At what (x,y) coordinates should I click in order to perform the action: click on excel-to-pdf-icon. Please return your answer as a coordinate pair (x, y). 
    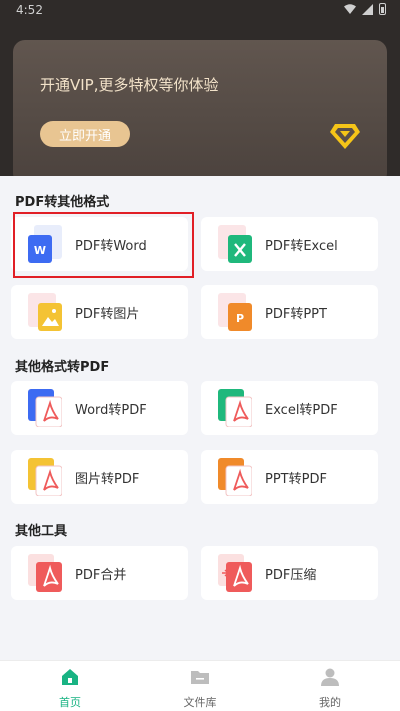
    Looking at the image, I should click on (235, 408).